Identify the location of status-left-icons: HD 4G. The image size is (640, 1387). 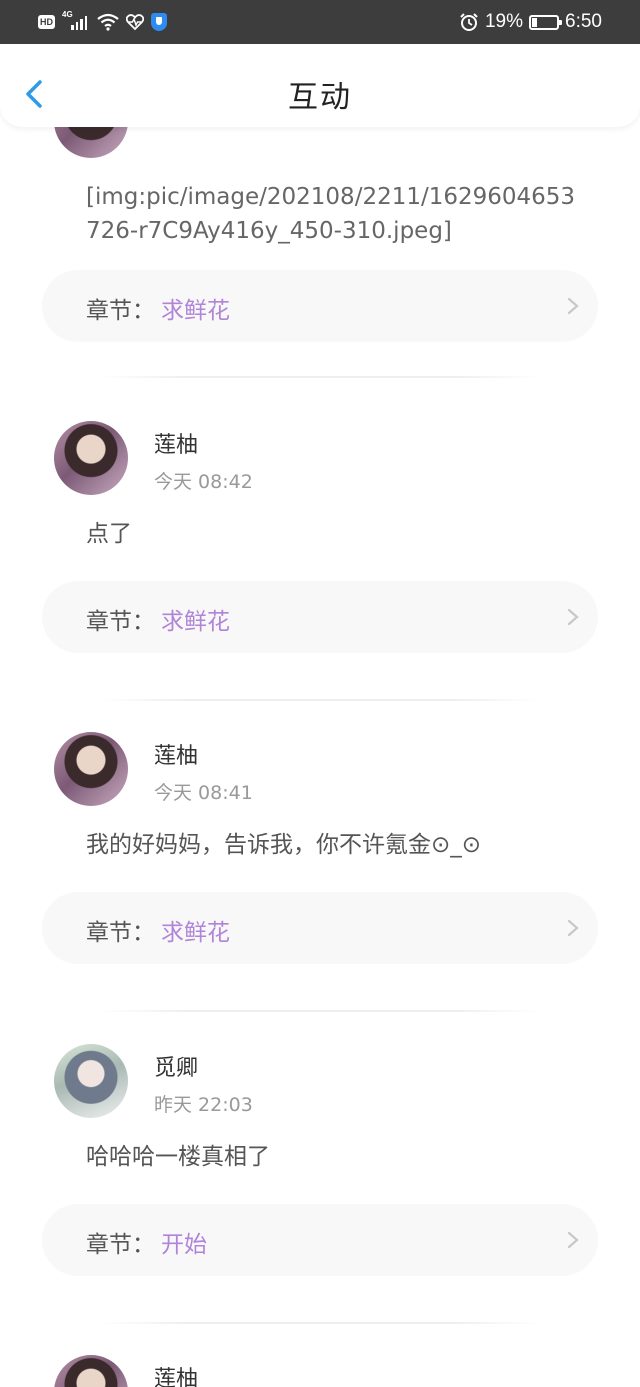
(102, 21).